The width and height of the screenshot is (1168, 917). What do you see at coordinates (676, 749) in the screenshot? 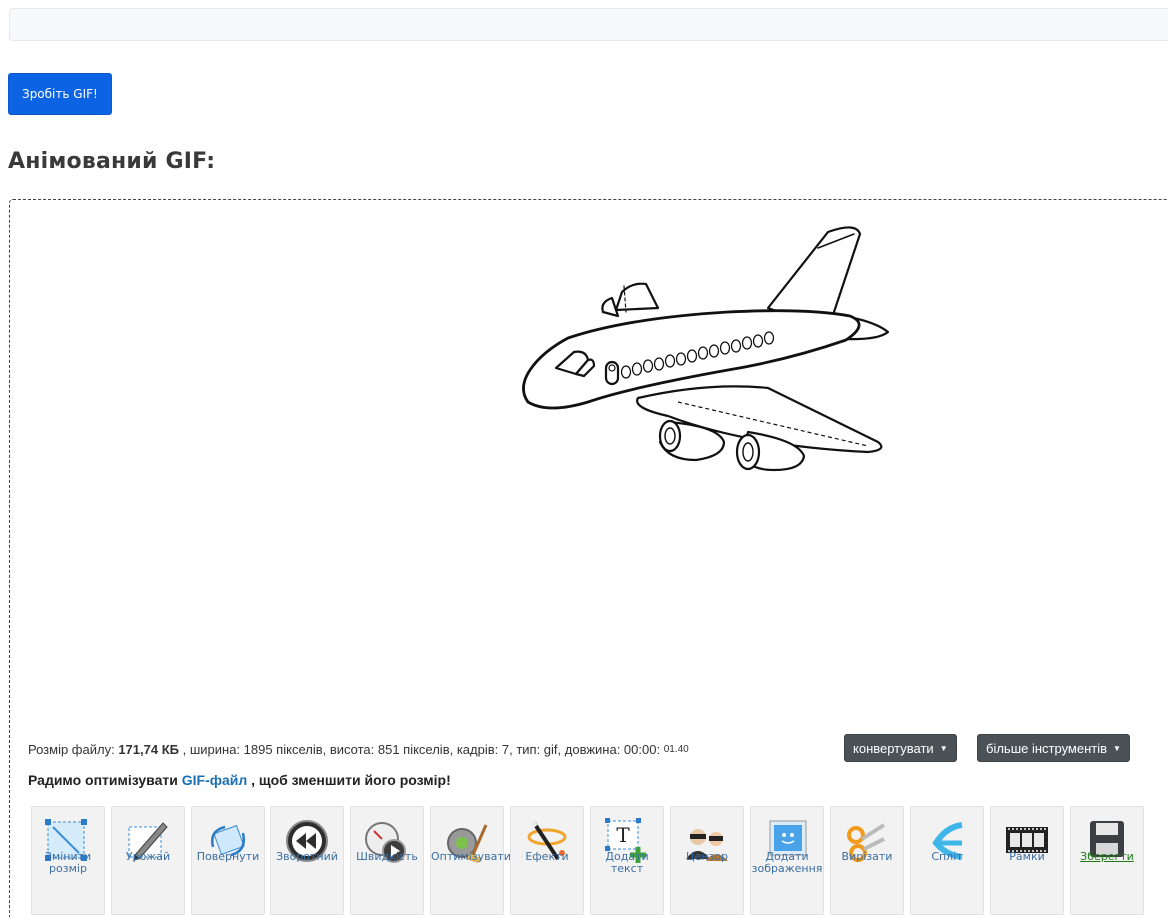
I see `length-value: 01.40` at bounding box center [676, 749].